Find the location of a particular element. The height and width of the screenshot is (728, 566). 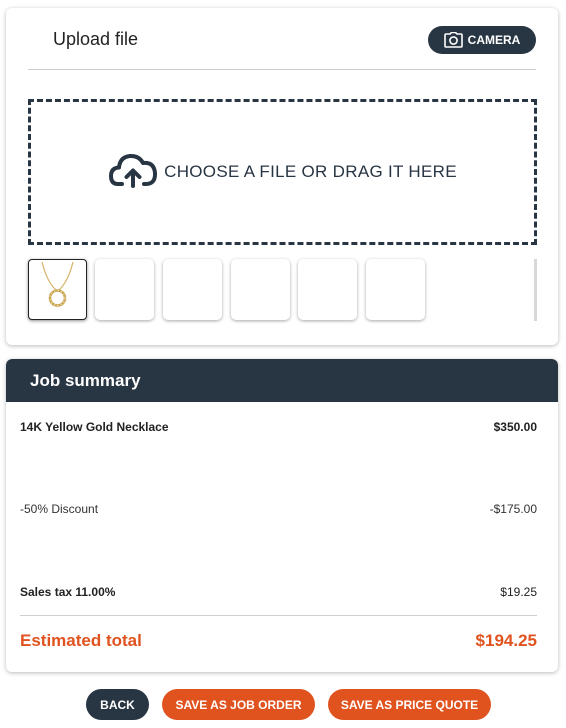

job-summary-header: Job summary is located at coordinates (282, 380).